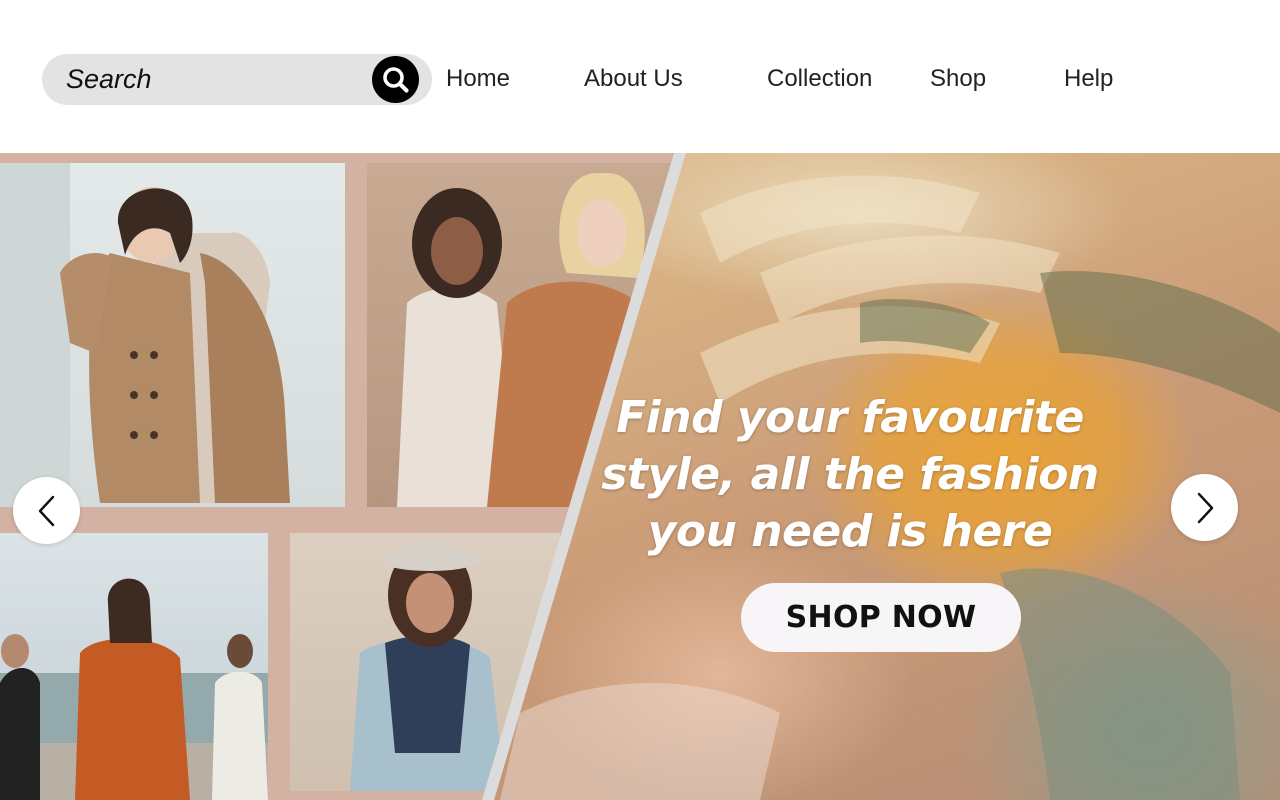 The width and height of the screenshot is (1280, 800). I want to click on headline-line: you need is here, so click(850, 531).